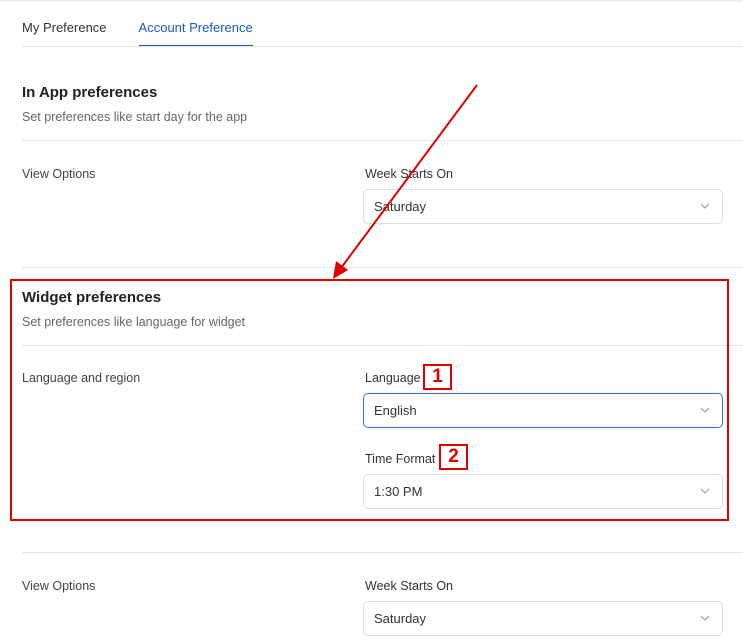 This screenshot has height=641, width=743. What do you see at coordinates (400, 618) in the screenshot?
I see `week-starts-value-lower: Saturday` at bounding box center [400, 618].